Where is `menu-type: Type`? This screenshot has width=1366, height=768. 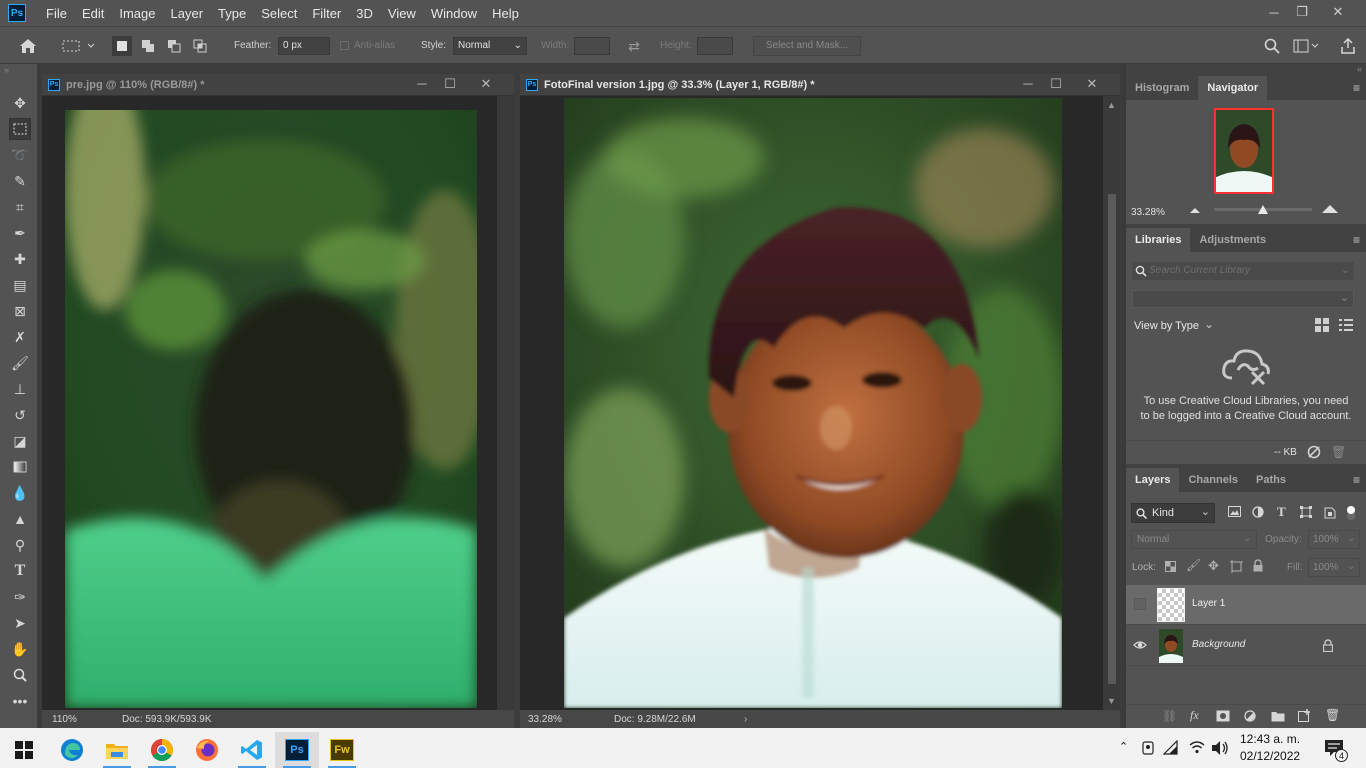 menu-type: Type is located at coordinates (232, 13).